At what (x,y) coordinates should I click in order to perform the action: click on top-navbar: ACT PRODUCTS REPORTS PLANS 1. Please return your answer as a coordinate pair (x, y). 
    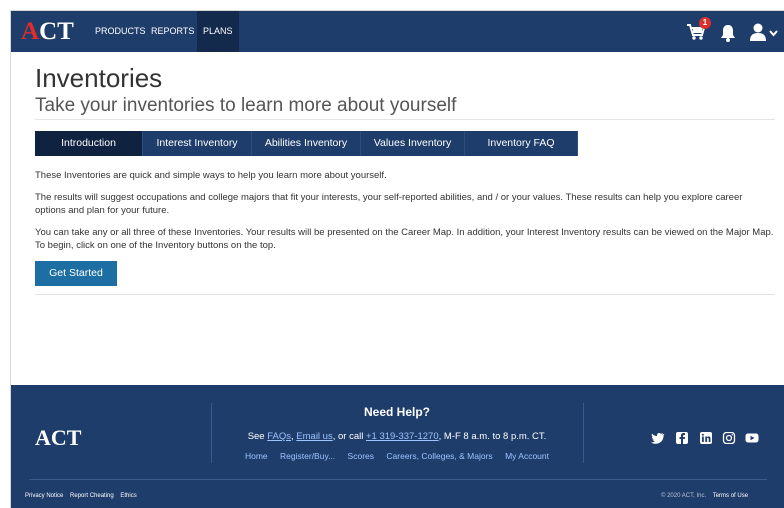
    Looking at the image, I should click on (397, 31).